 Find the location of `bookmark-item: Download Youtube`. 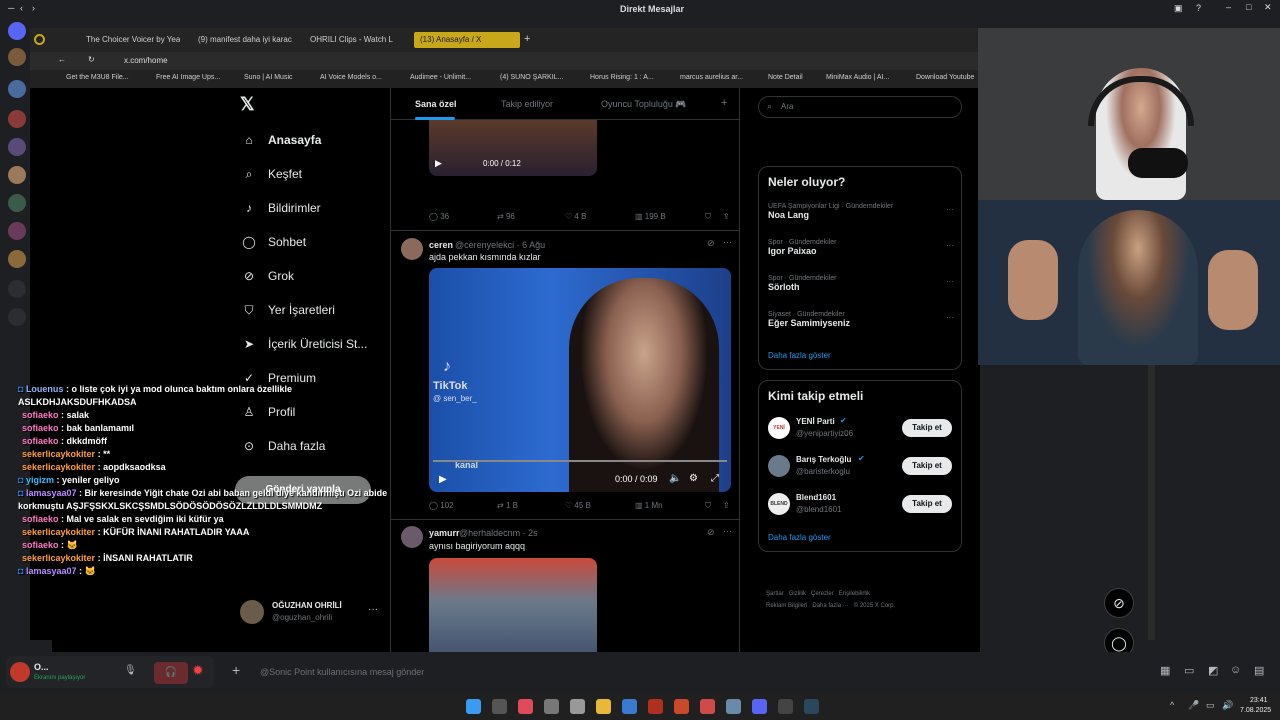

bookmark-item: Download Youtube is located at coordinates (945, 77).